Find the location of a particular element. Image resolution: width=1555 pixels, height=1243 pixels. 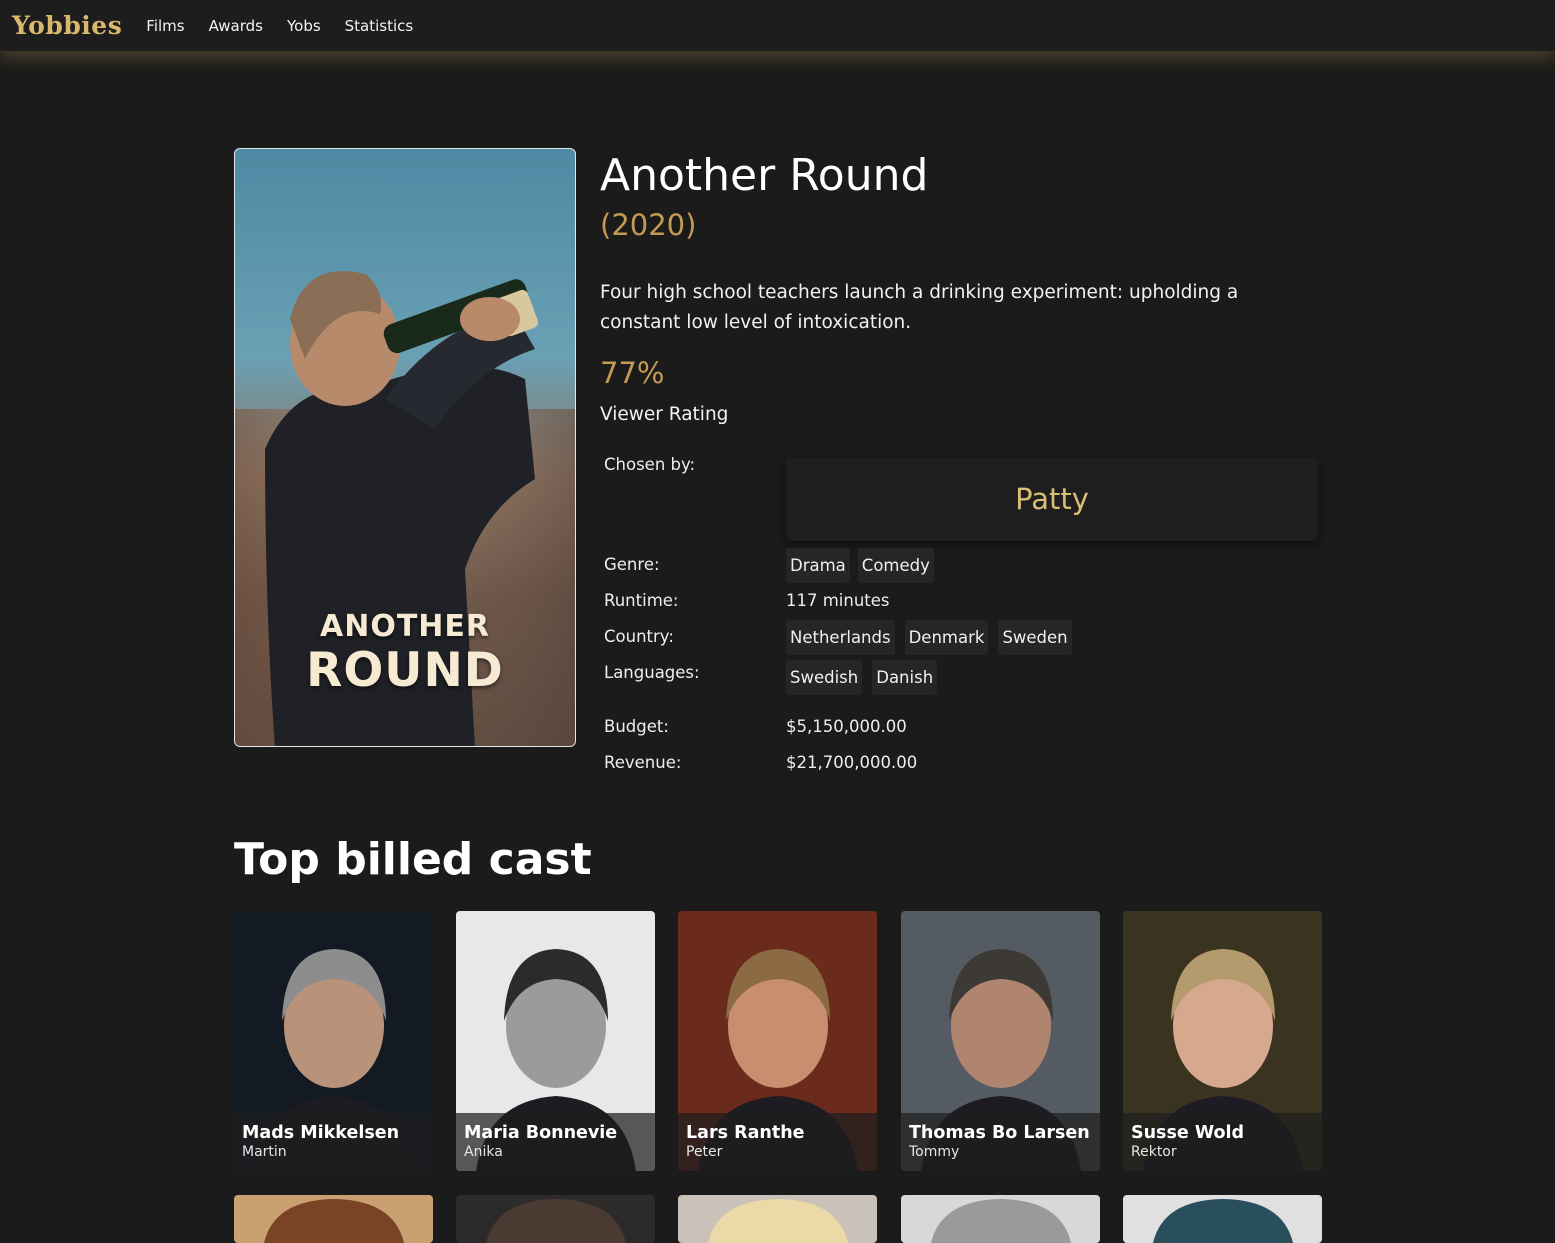

cast-caption: Maria Bonnevie Anika is located at coordinates (555, 1142).